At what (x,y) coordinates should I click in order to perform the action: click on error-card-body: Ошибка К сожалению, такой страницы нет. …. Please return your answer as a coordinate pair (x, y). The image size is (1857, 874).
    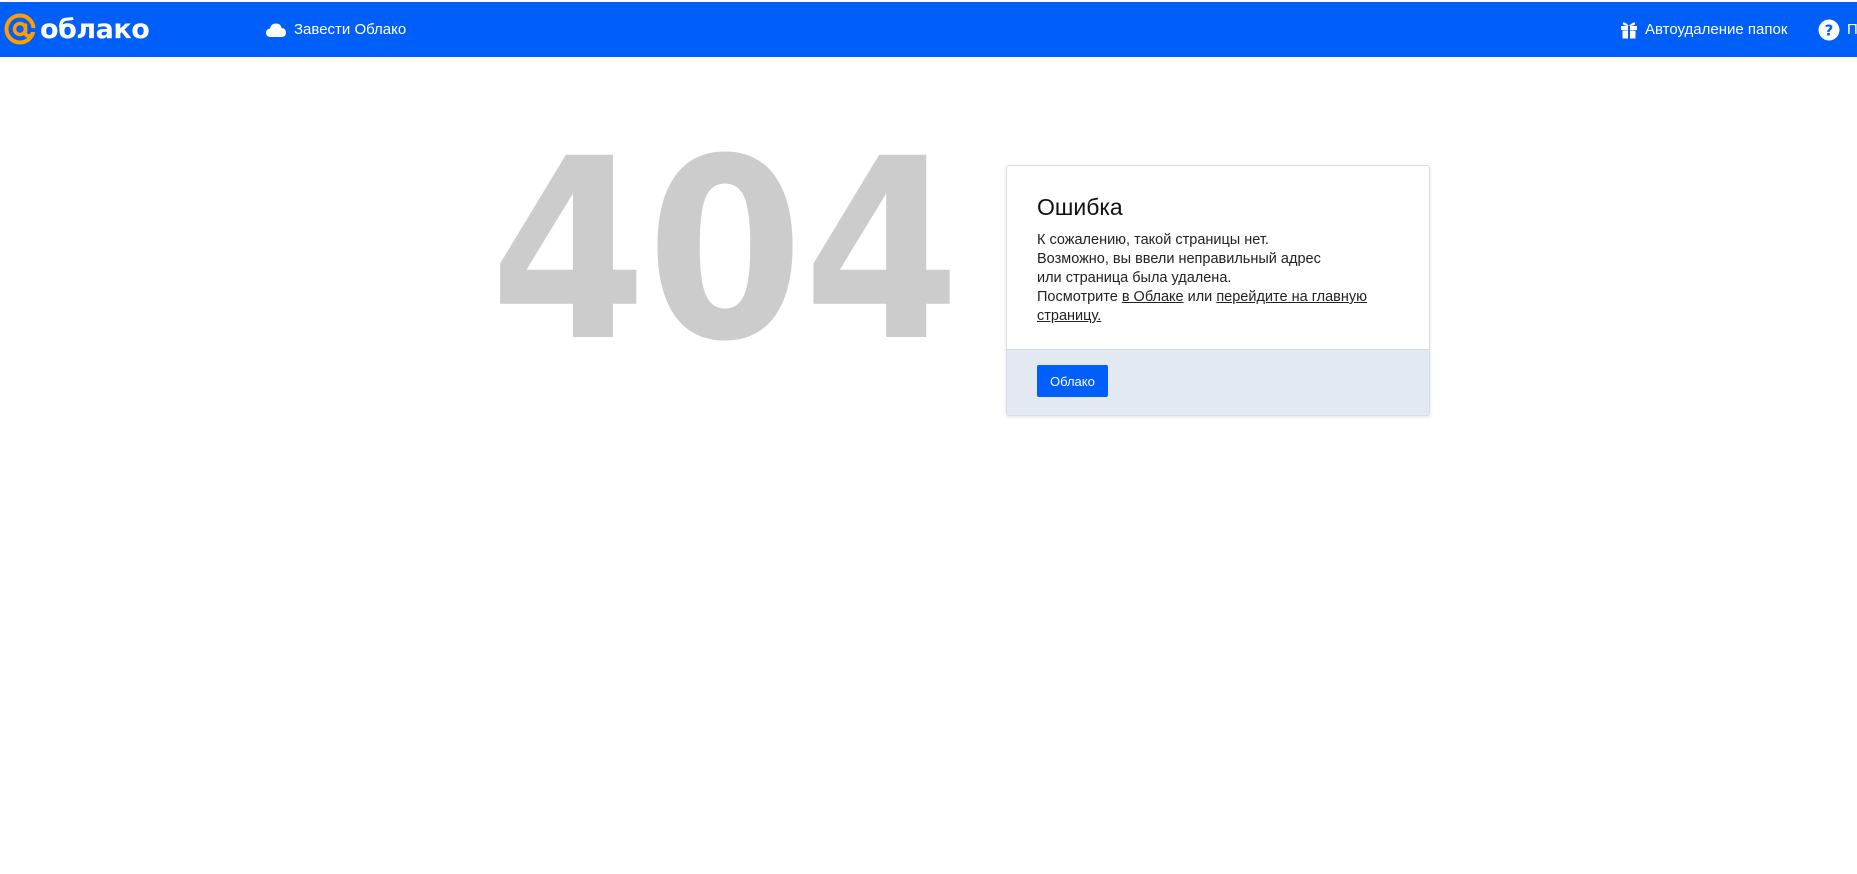
    Looking at the image, I should click on (1218, 257).